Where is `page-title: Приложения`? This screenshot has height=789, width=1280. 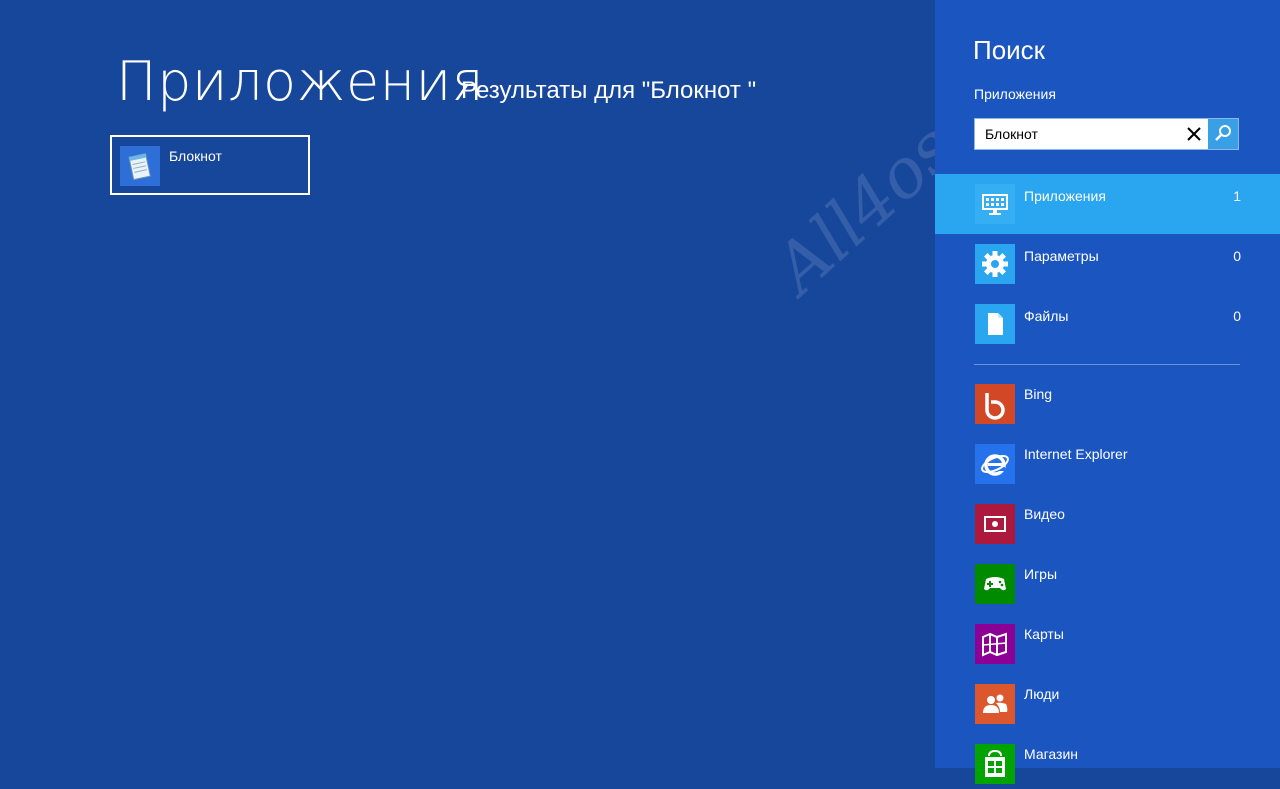
page-title: Приложения is located at coordinates (300, 81).